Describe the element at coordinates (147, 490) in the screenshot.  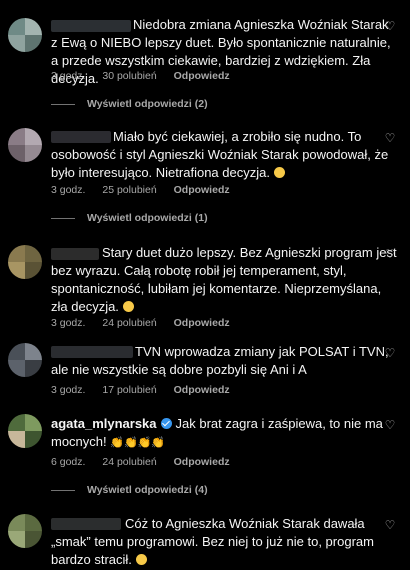
I see `view-replies-label: Wyświetl odpowiedzi (4)` at that location.